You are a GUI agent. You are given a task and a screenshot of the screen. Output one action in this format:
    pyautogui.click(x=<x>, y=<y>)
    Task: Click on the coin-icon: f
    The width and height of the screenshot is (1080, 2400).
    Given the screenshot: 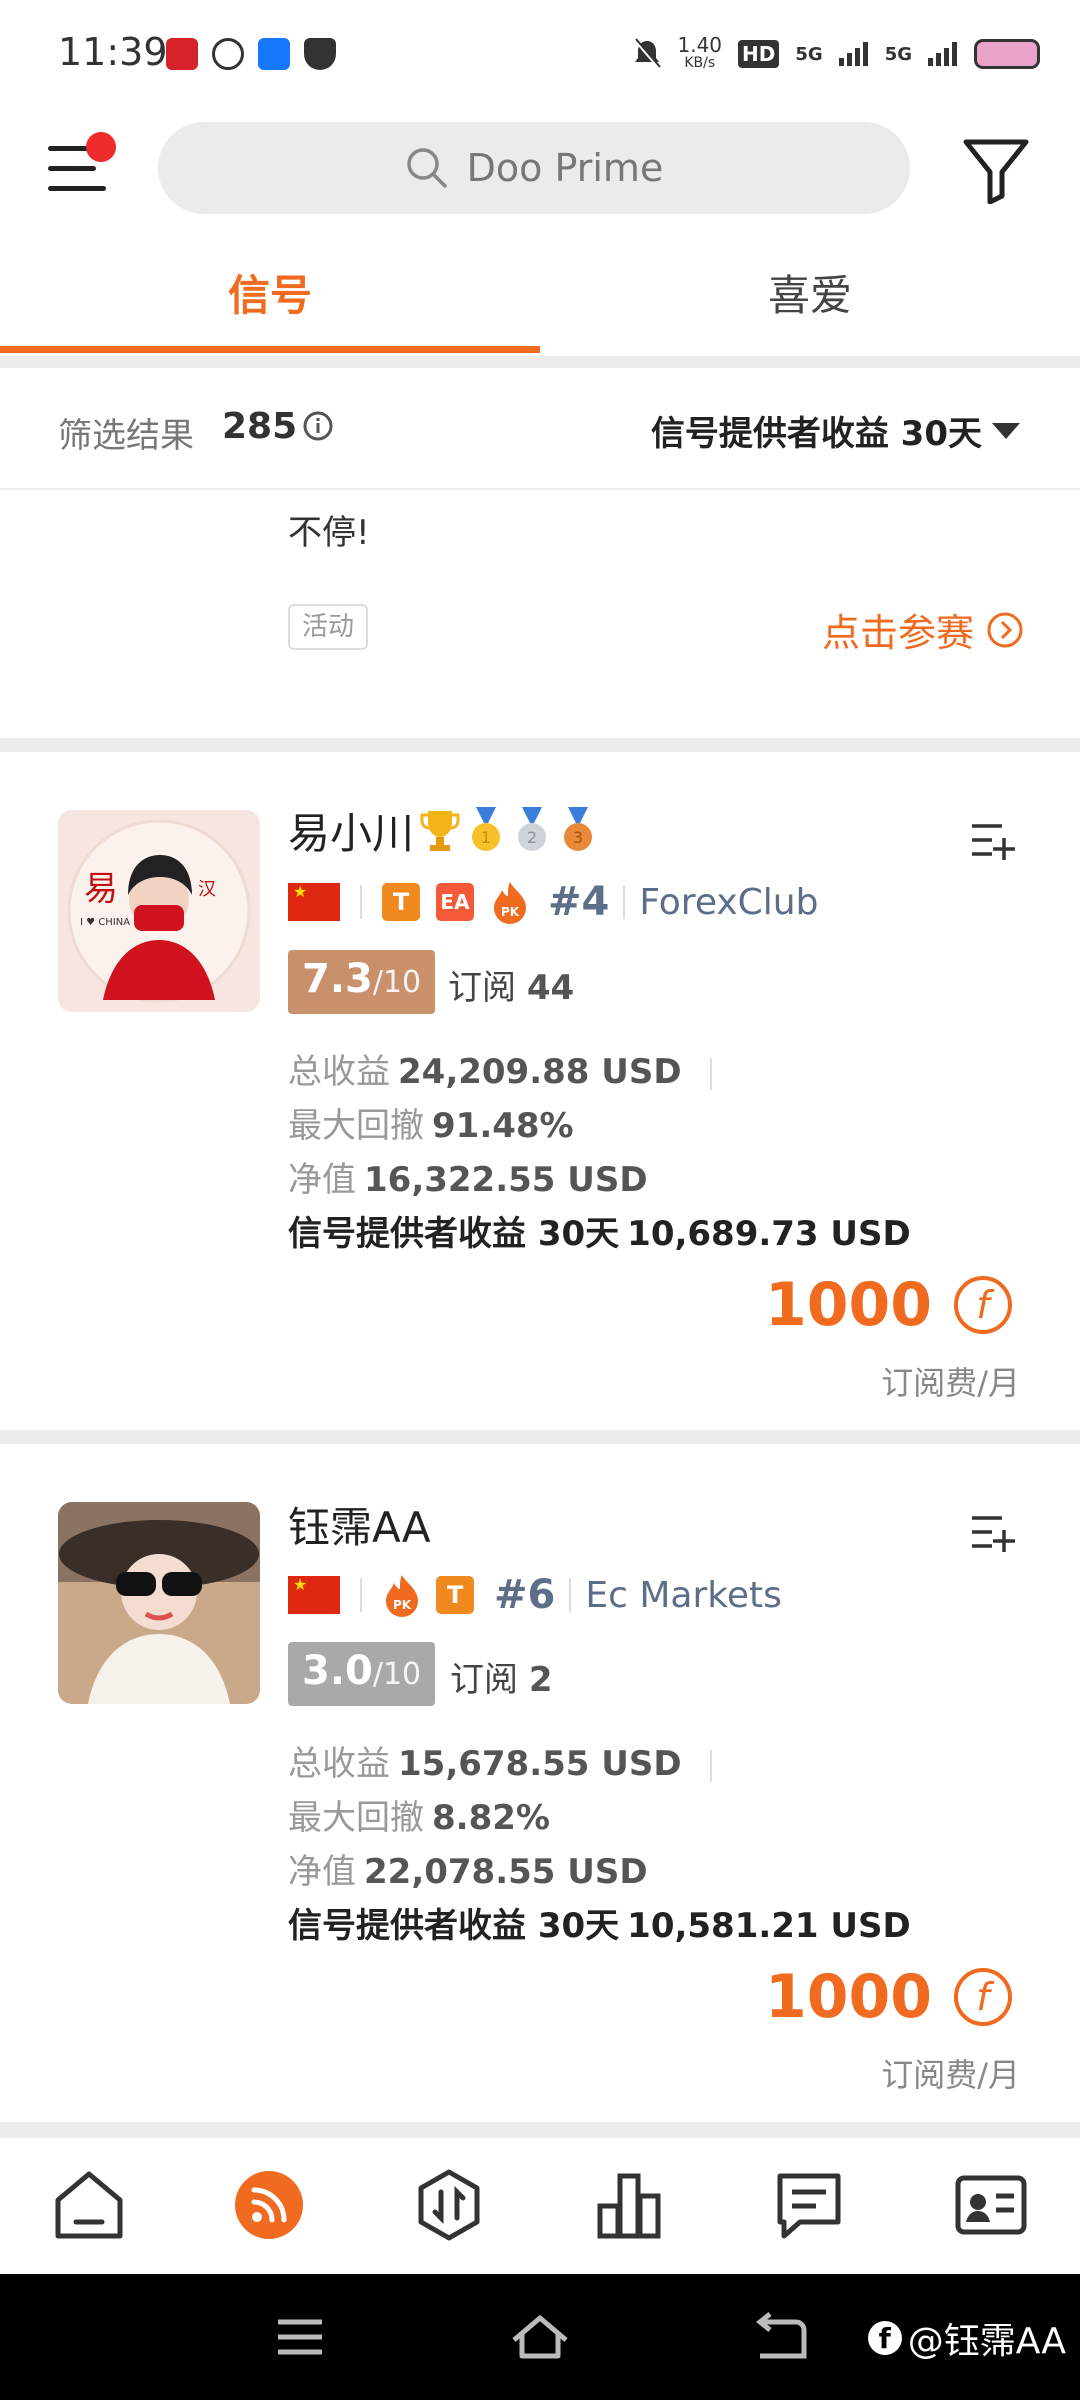 What is the action you would take?
    pyautogui.click(x=983, y=1997)
    